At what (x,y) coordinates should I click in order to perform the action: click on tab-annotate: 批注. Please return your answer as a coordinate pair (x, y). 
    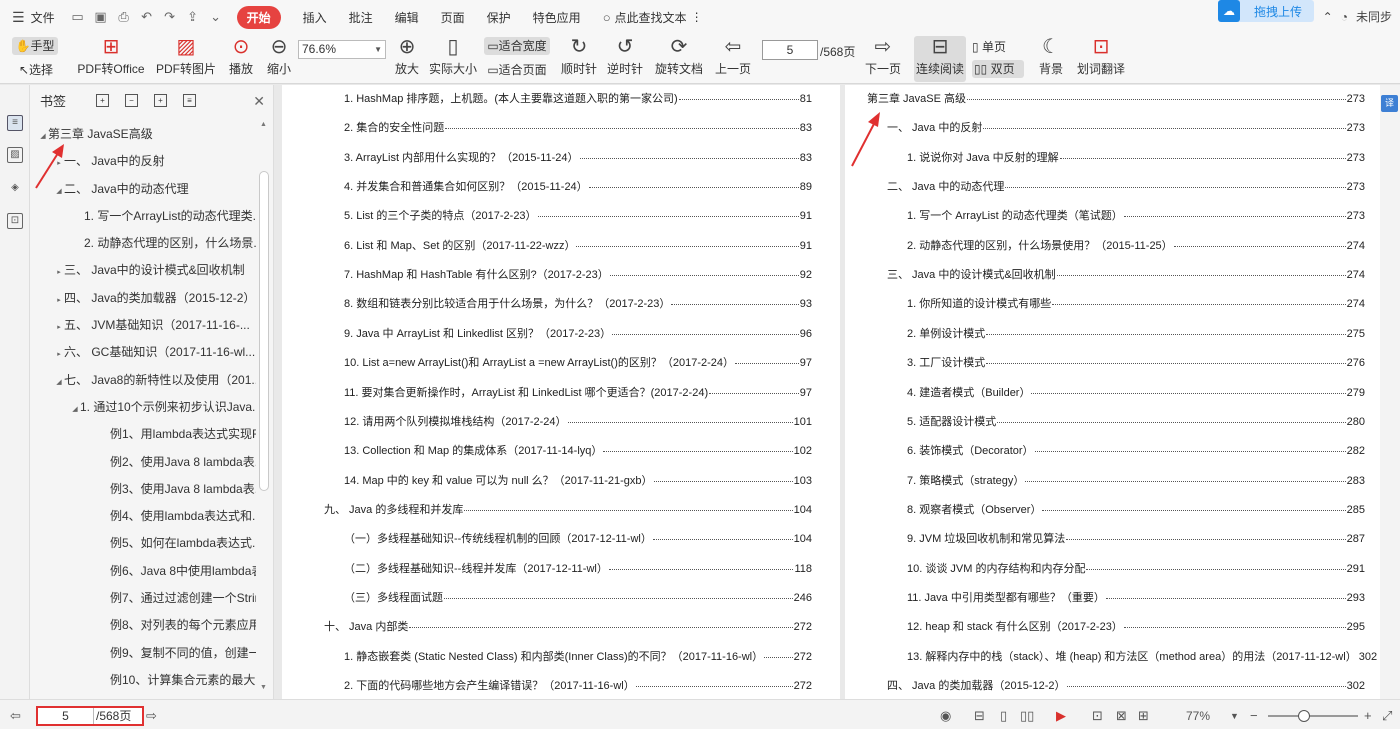
    Looking at the image, I should click on (361, 17).